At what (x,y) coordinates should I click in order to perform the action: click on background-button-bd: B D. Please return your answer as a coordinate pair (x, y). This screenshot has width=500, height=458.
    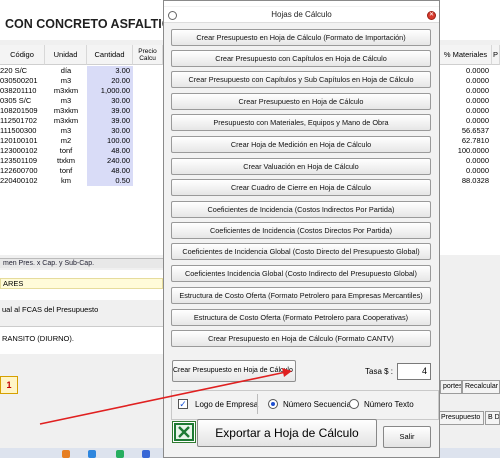
    Looking at the image, I should click on (492, 418).